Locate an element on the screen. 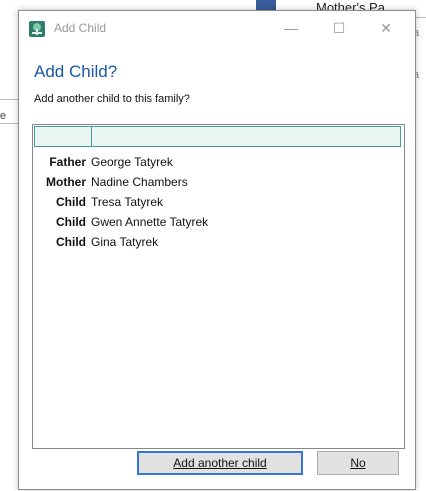  member-name: Gina Tatyrek is located at coordinates (125, 242).